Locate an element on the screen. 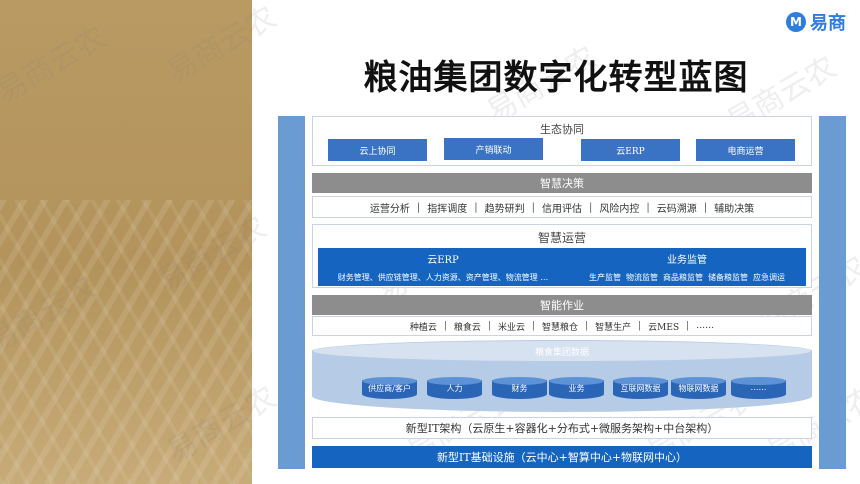  supervision-item: 物流监管 is located at coordinates (642, 277).